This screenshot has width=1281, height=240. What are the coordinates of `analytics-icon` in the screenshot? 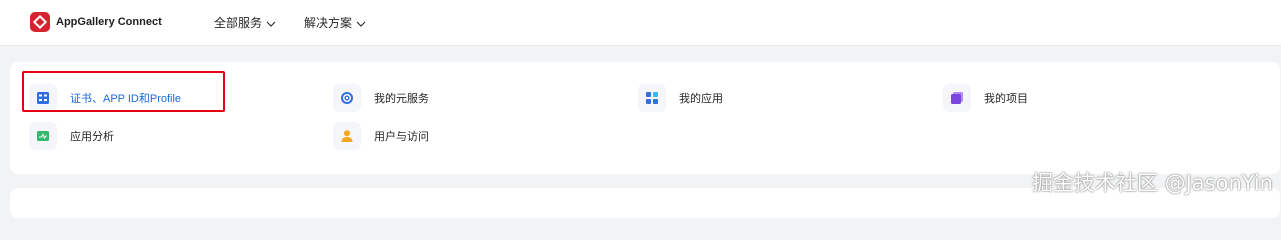 It's located at (43, 136).